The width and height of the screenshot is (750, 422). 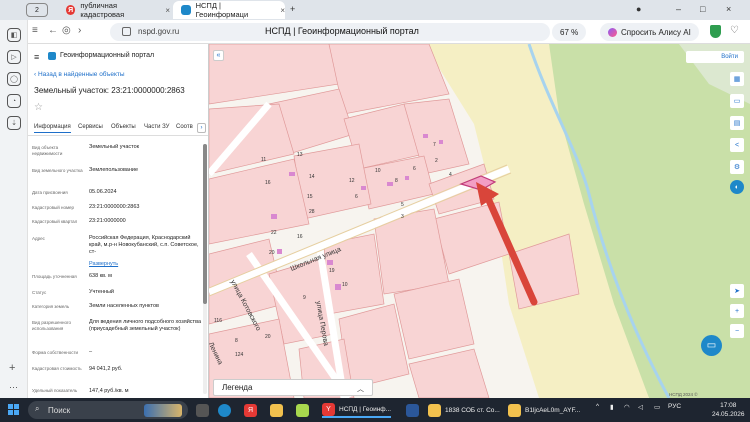 What do you see at coordinates (328, 409) in the screenshot?
I see `yandex-browser-icon: Y` at bounding box center [328, 409].